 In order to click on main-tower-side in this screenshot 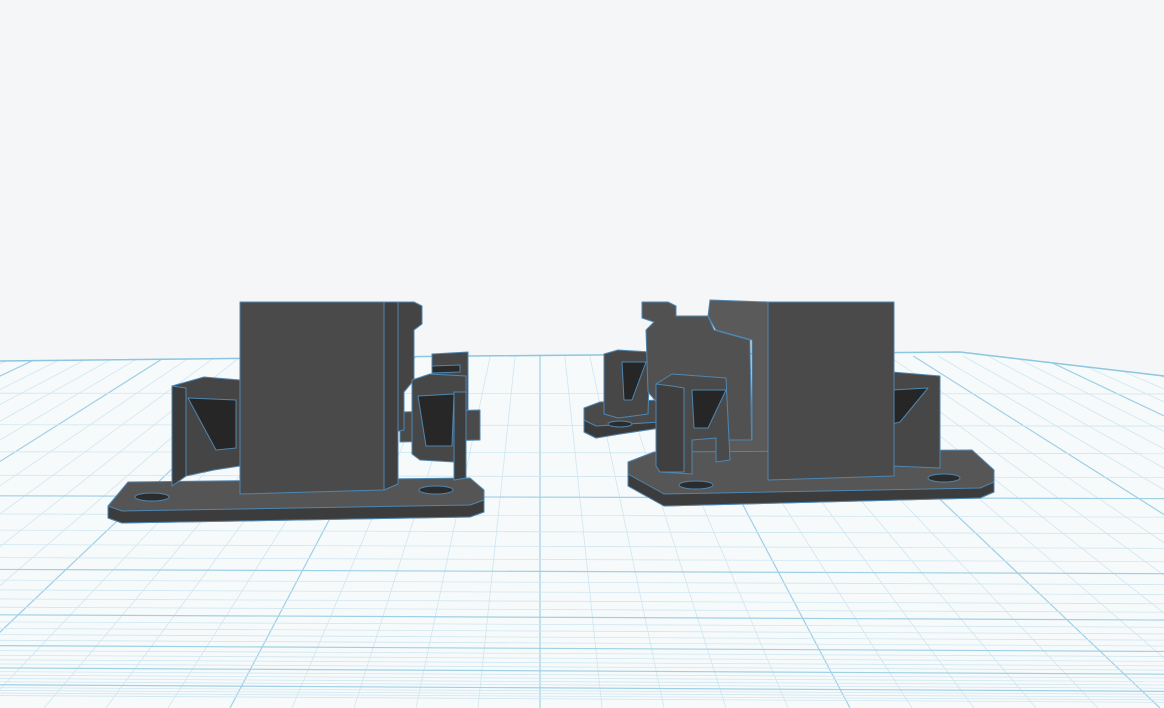, I will do `click(391, 396)`.